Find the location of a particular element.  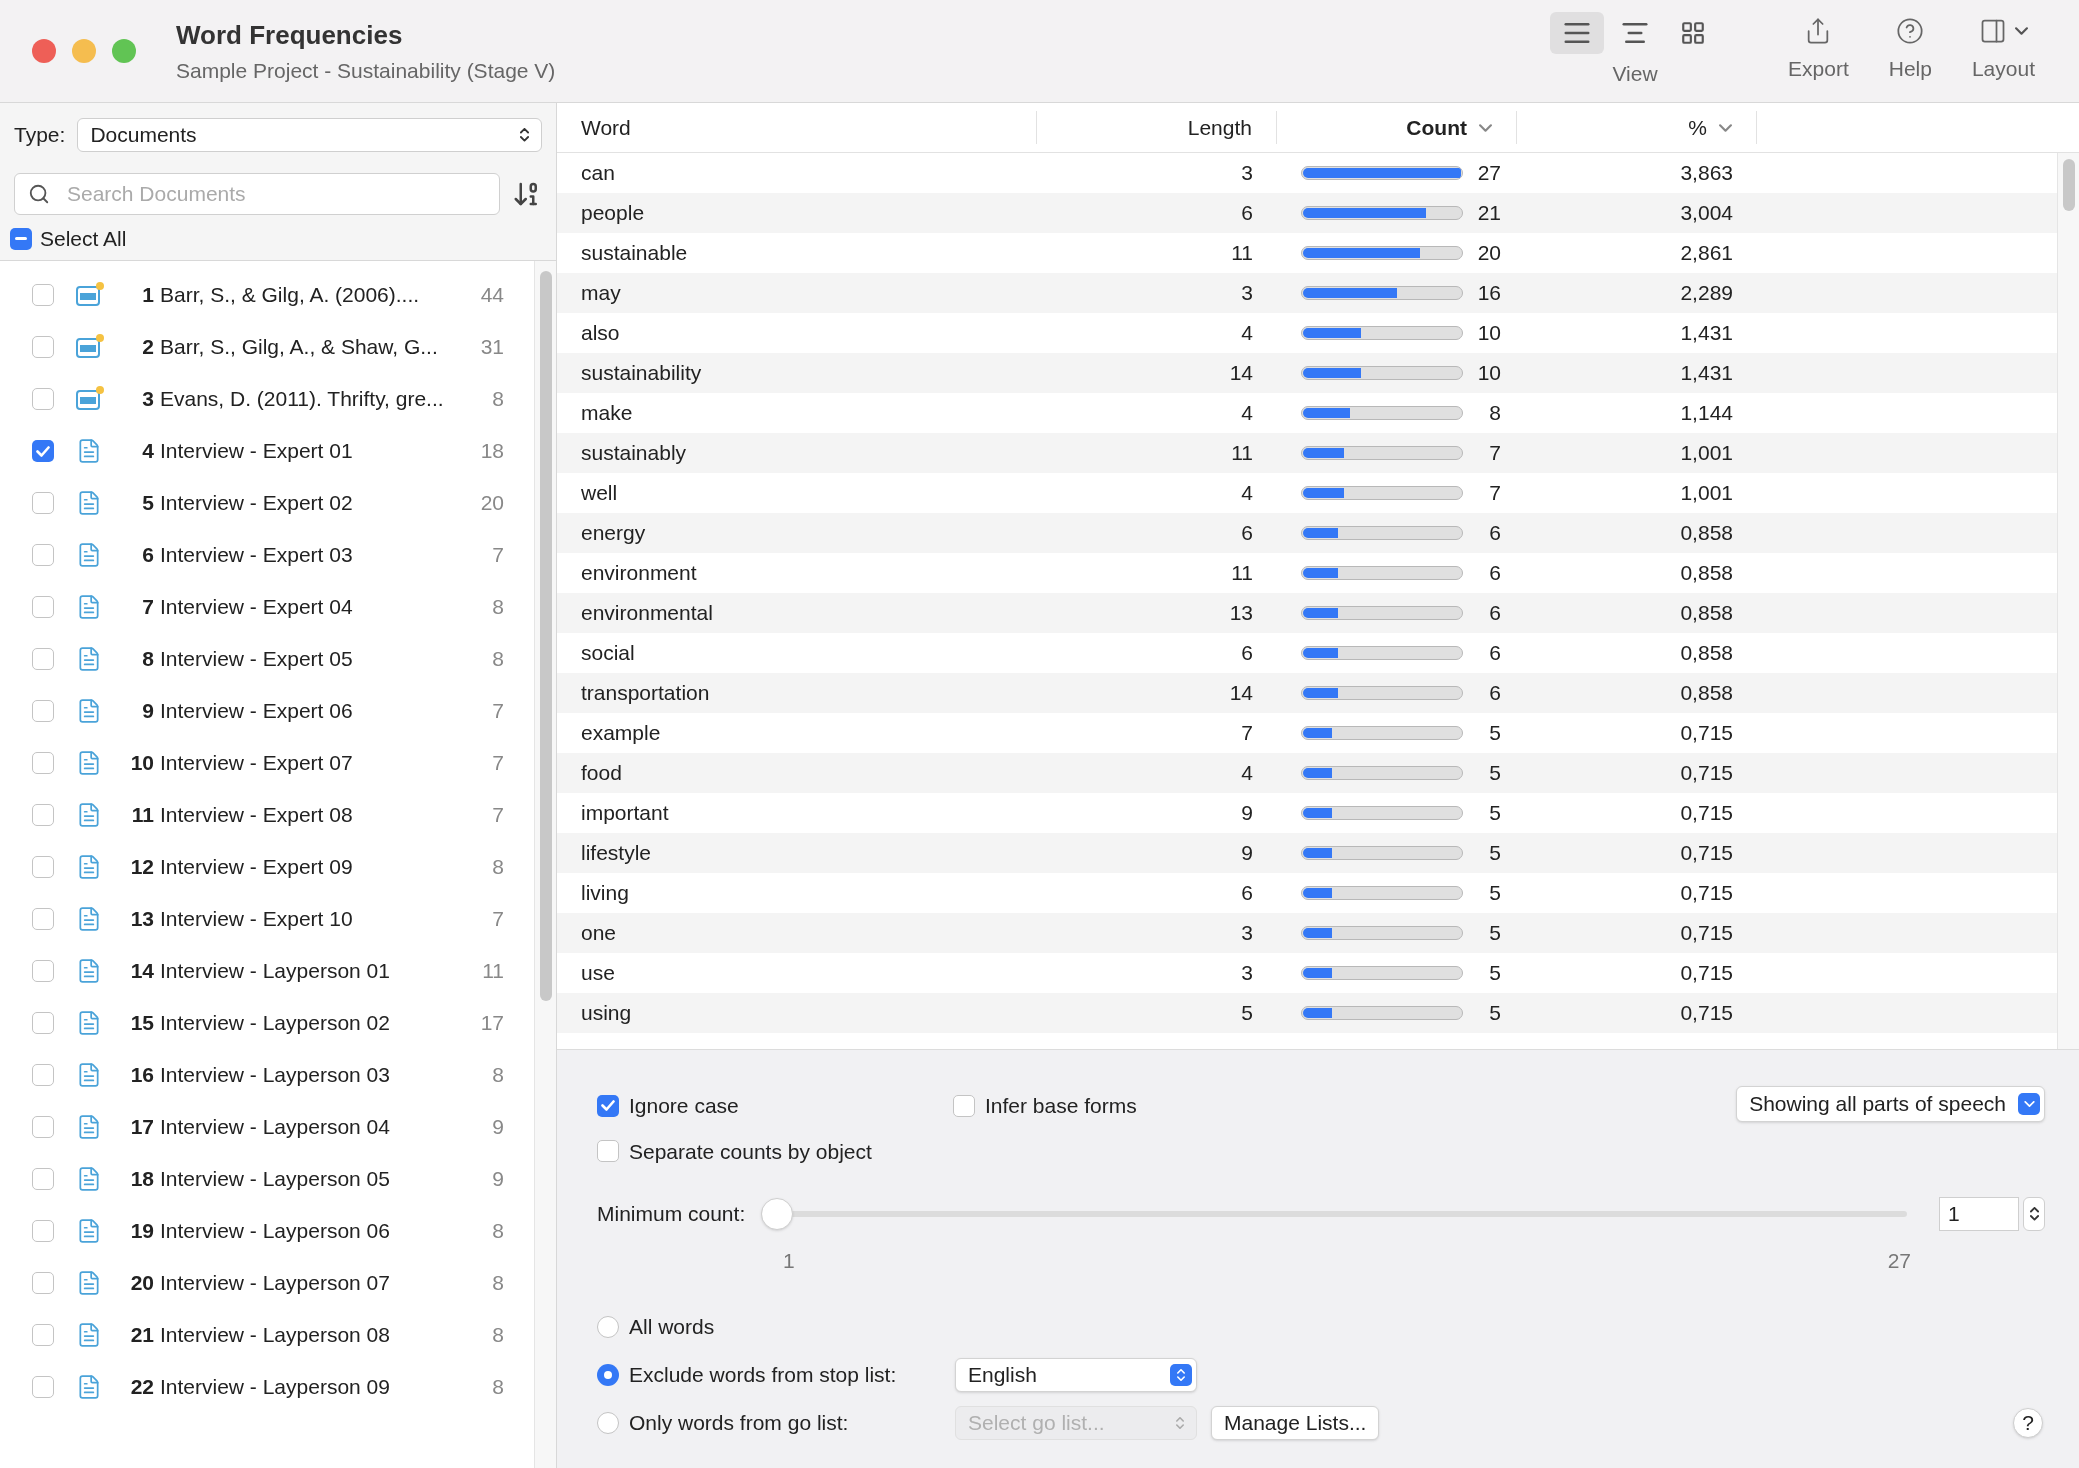

toolbar-button: Layout is located at coordinates (2003, 51).